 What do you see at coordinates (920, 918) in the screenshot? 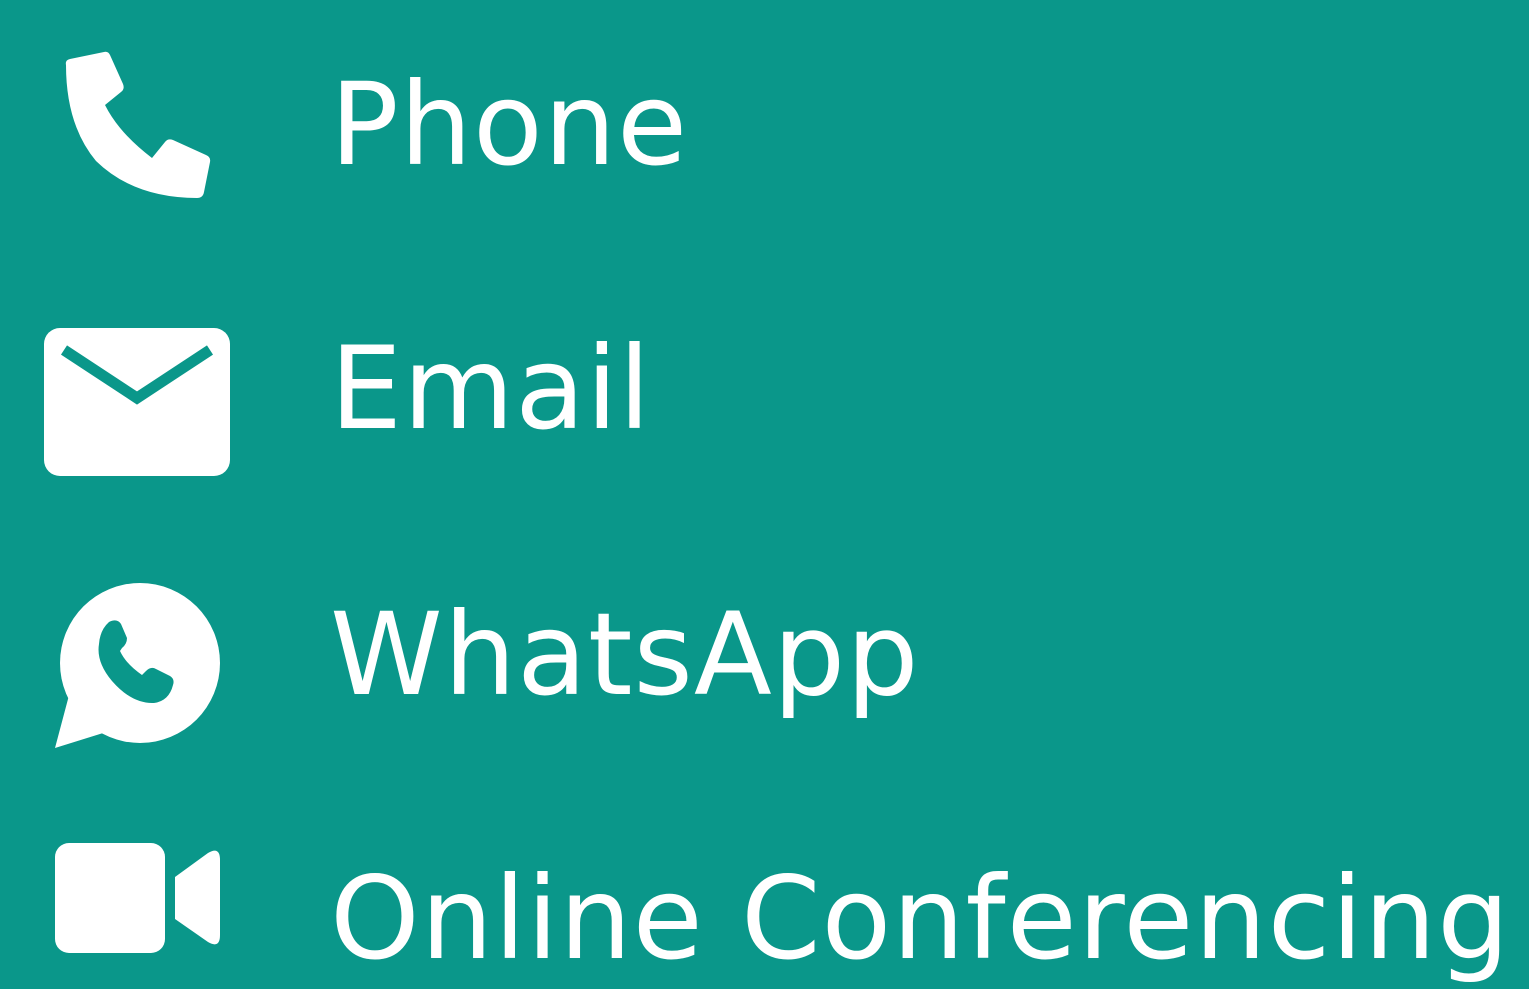
I see `contact-label-online-conferencing: Online Conferencing` at bounding box center [920, 918].